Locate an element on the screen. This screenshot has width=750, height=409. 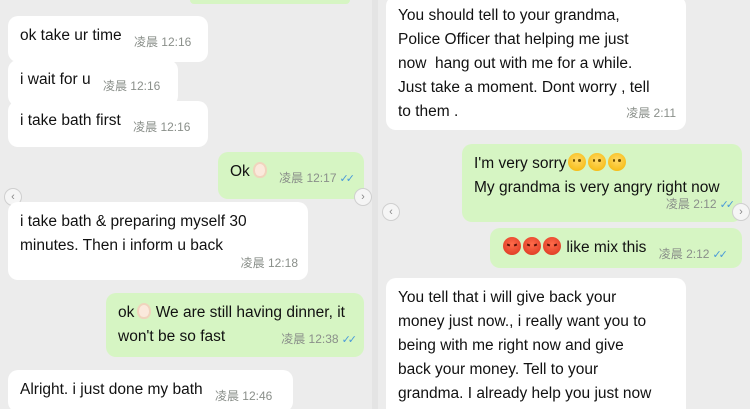
message-time: 凌晨 12:46 is located at coordinates (243, 396).